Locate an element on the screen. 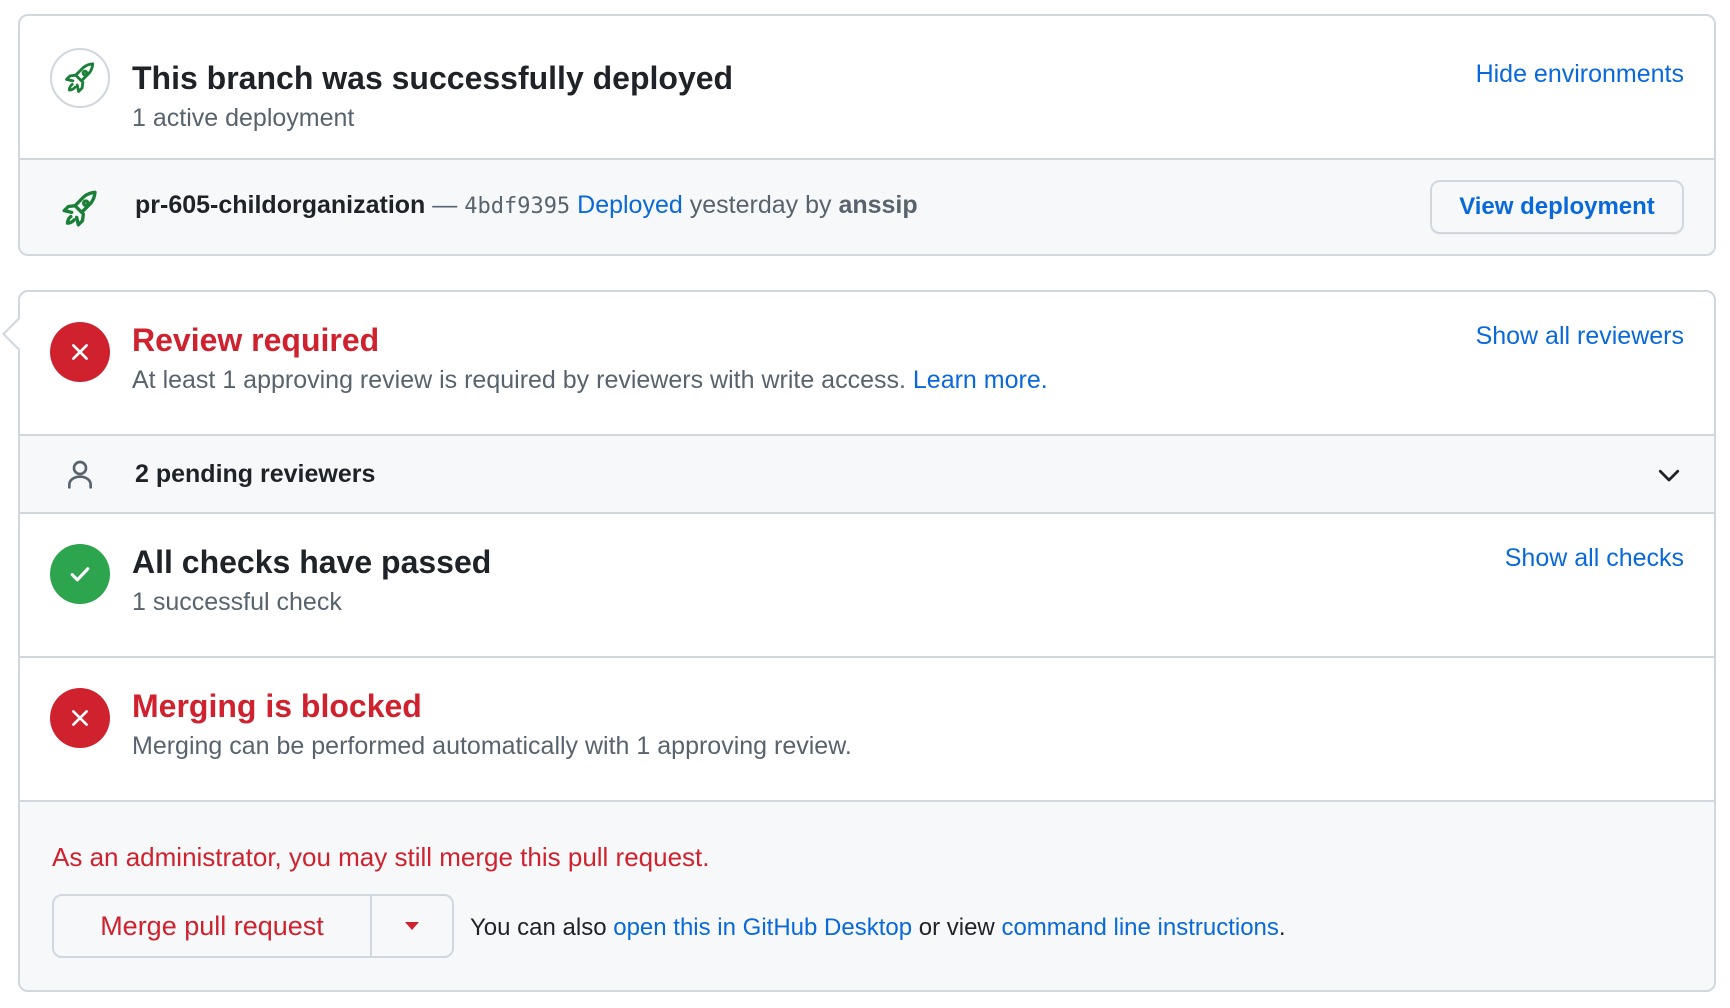  command-line-instructions-link: command line instructions is located at coordinates (1139, 927).